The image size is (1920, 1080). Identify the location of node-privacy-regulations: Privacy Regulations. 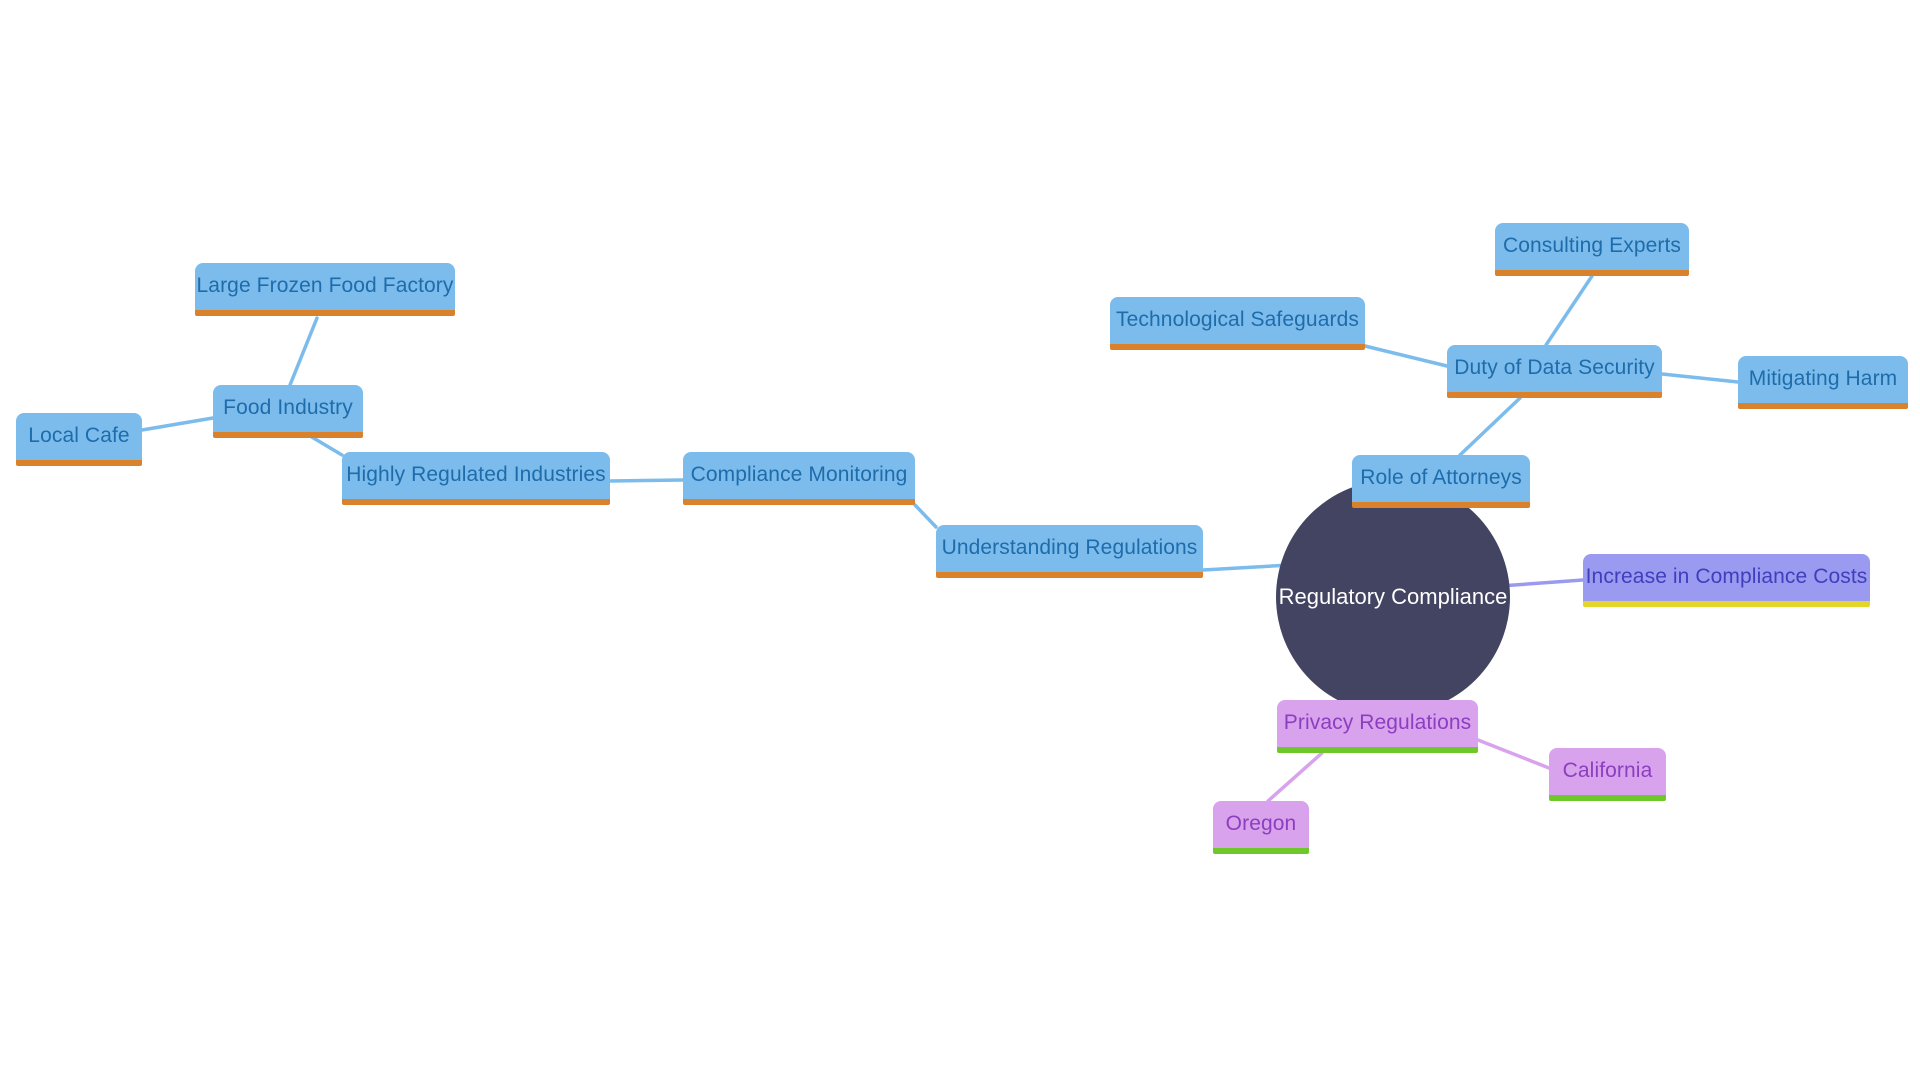
(1377, 726).